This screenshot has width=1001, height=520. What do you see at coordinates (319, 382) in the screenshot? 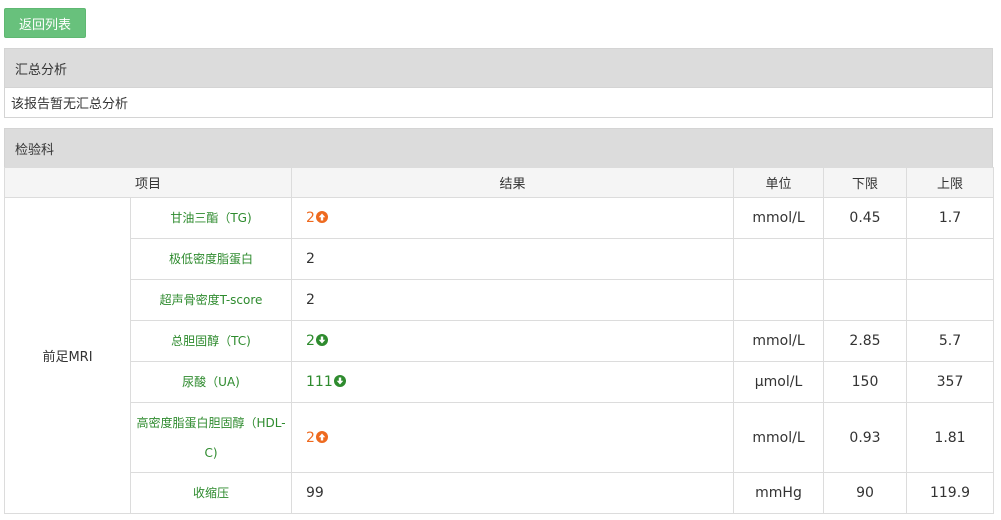
I see `result-value: 111` at bounding box center [319, 382].